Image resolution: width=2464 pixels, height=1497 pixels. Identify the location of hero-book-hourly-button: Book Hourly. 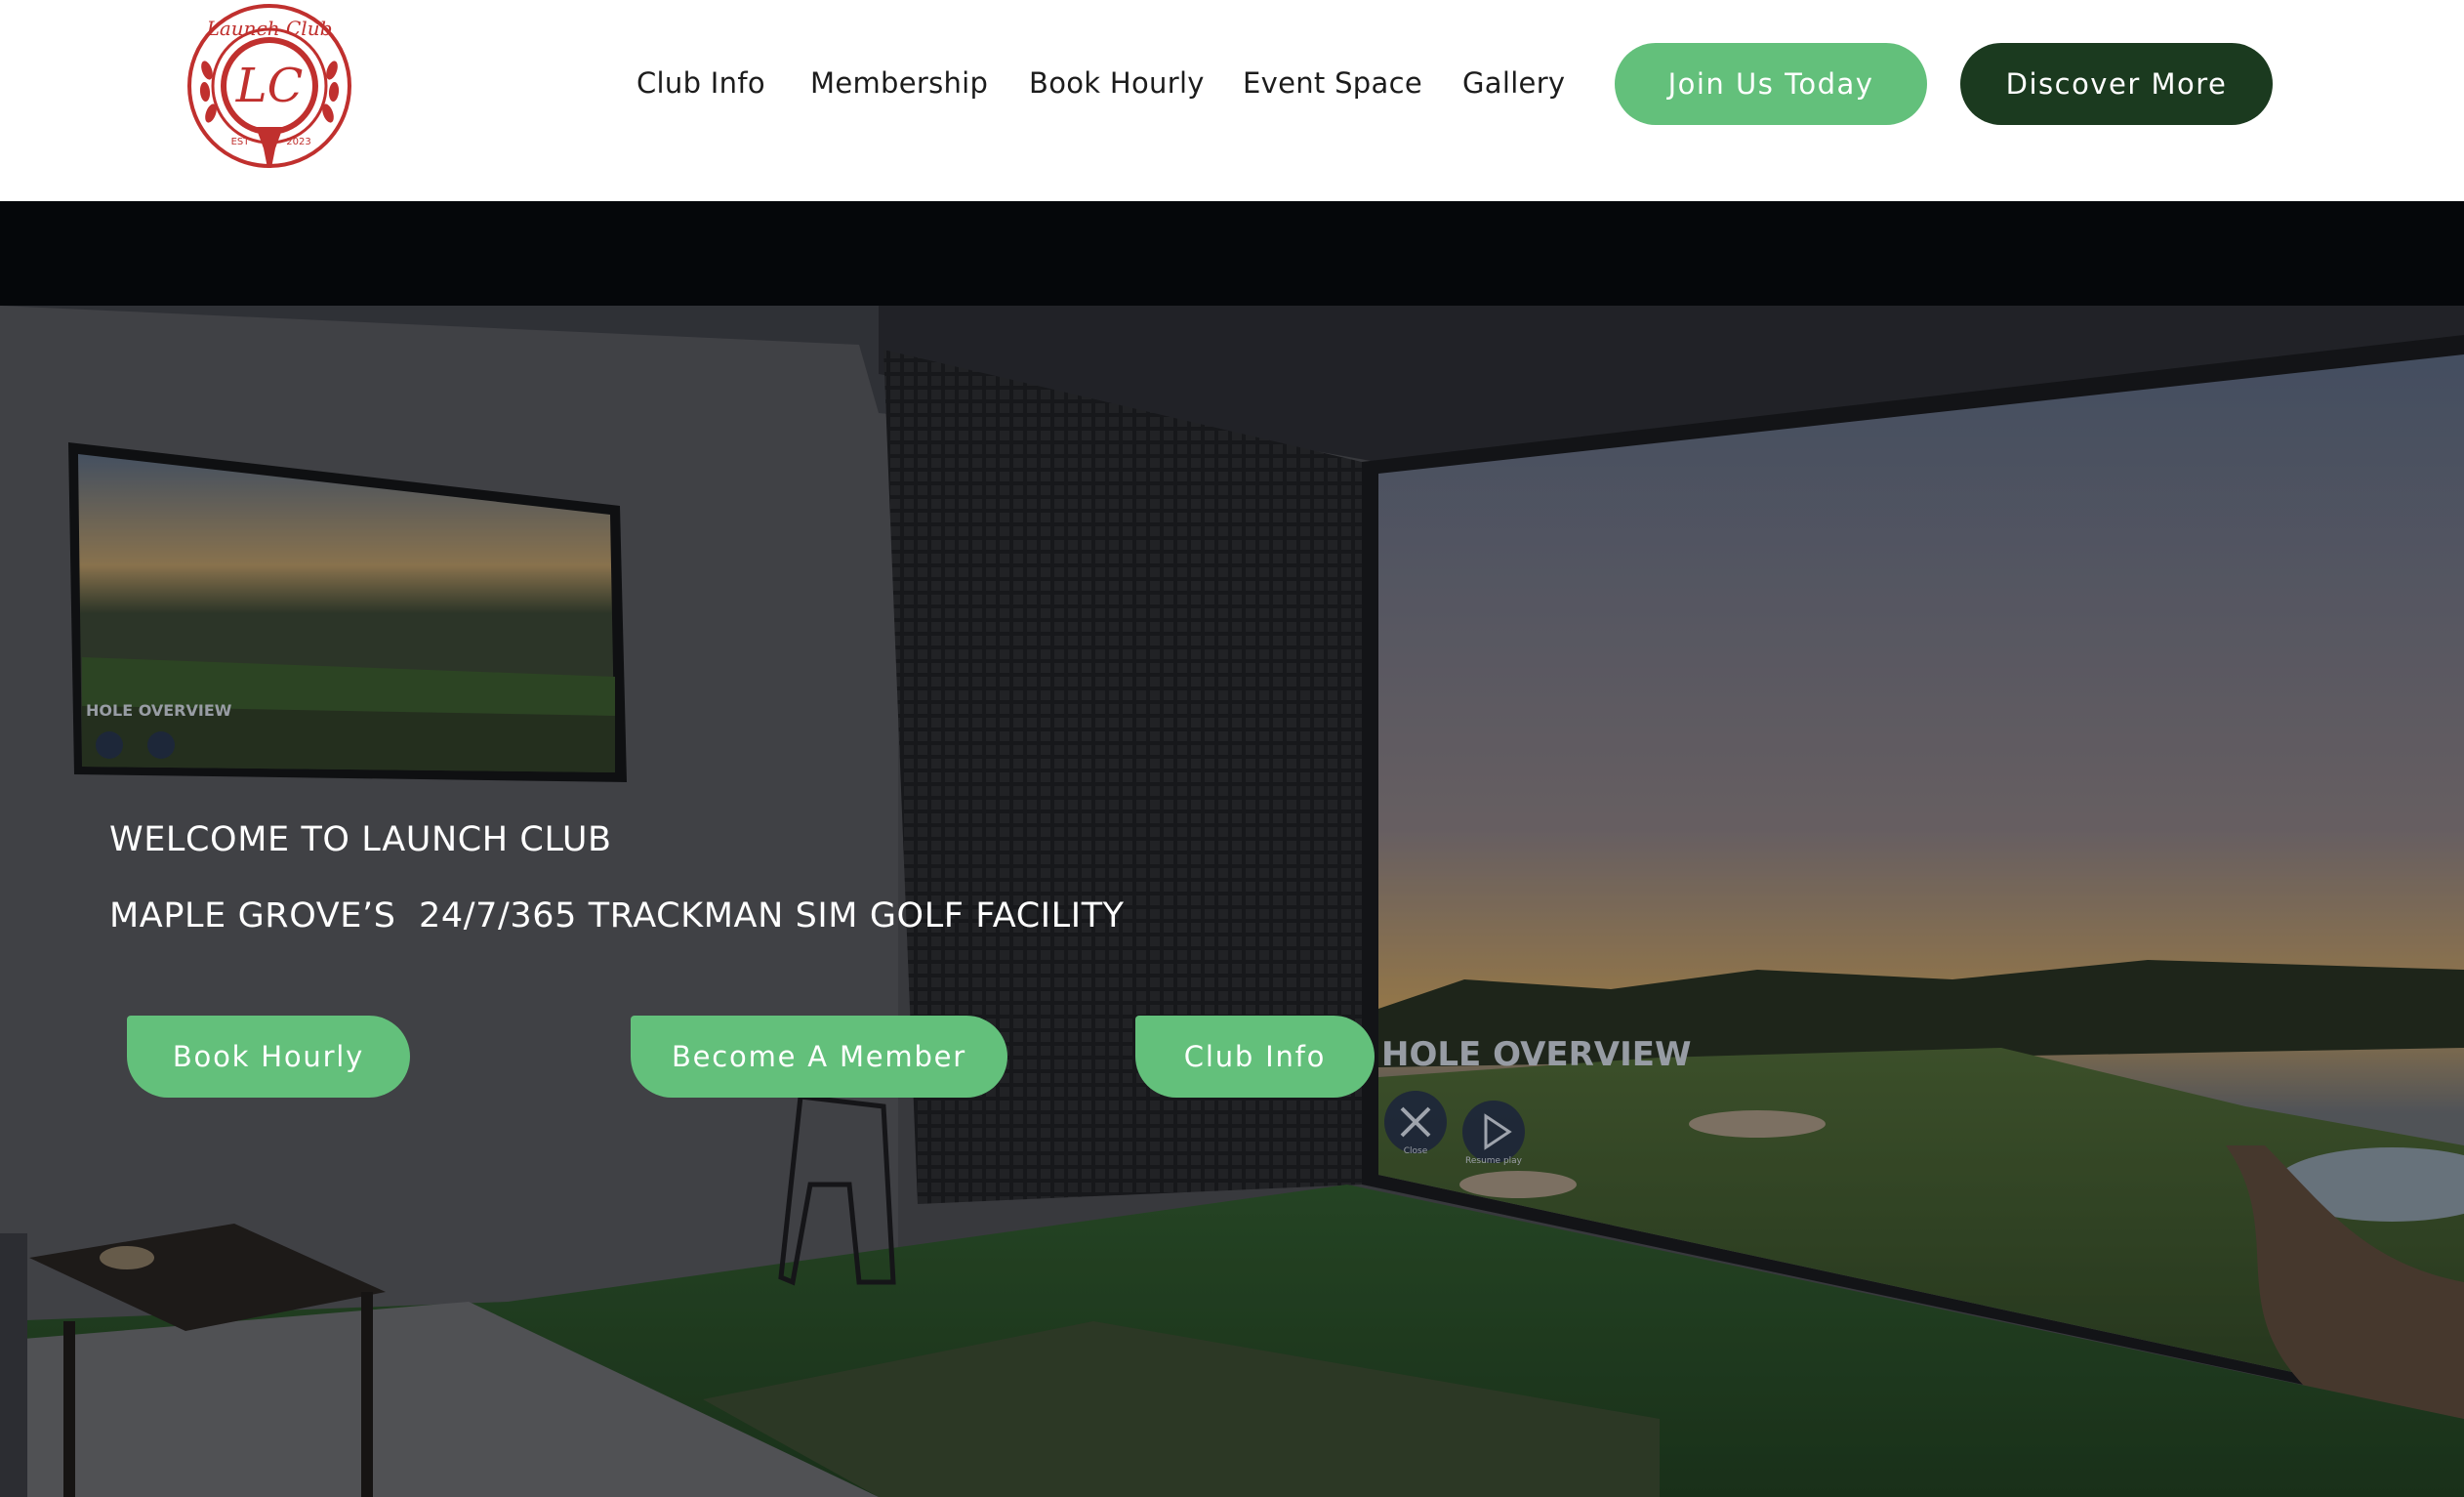
(268, 1057).